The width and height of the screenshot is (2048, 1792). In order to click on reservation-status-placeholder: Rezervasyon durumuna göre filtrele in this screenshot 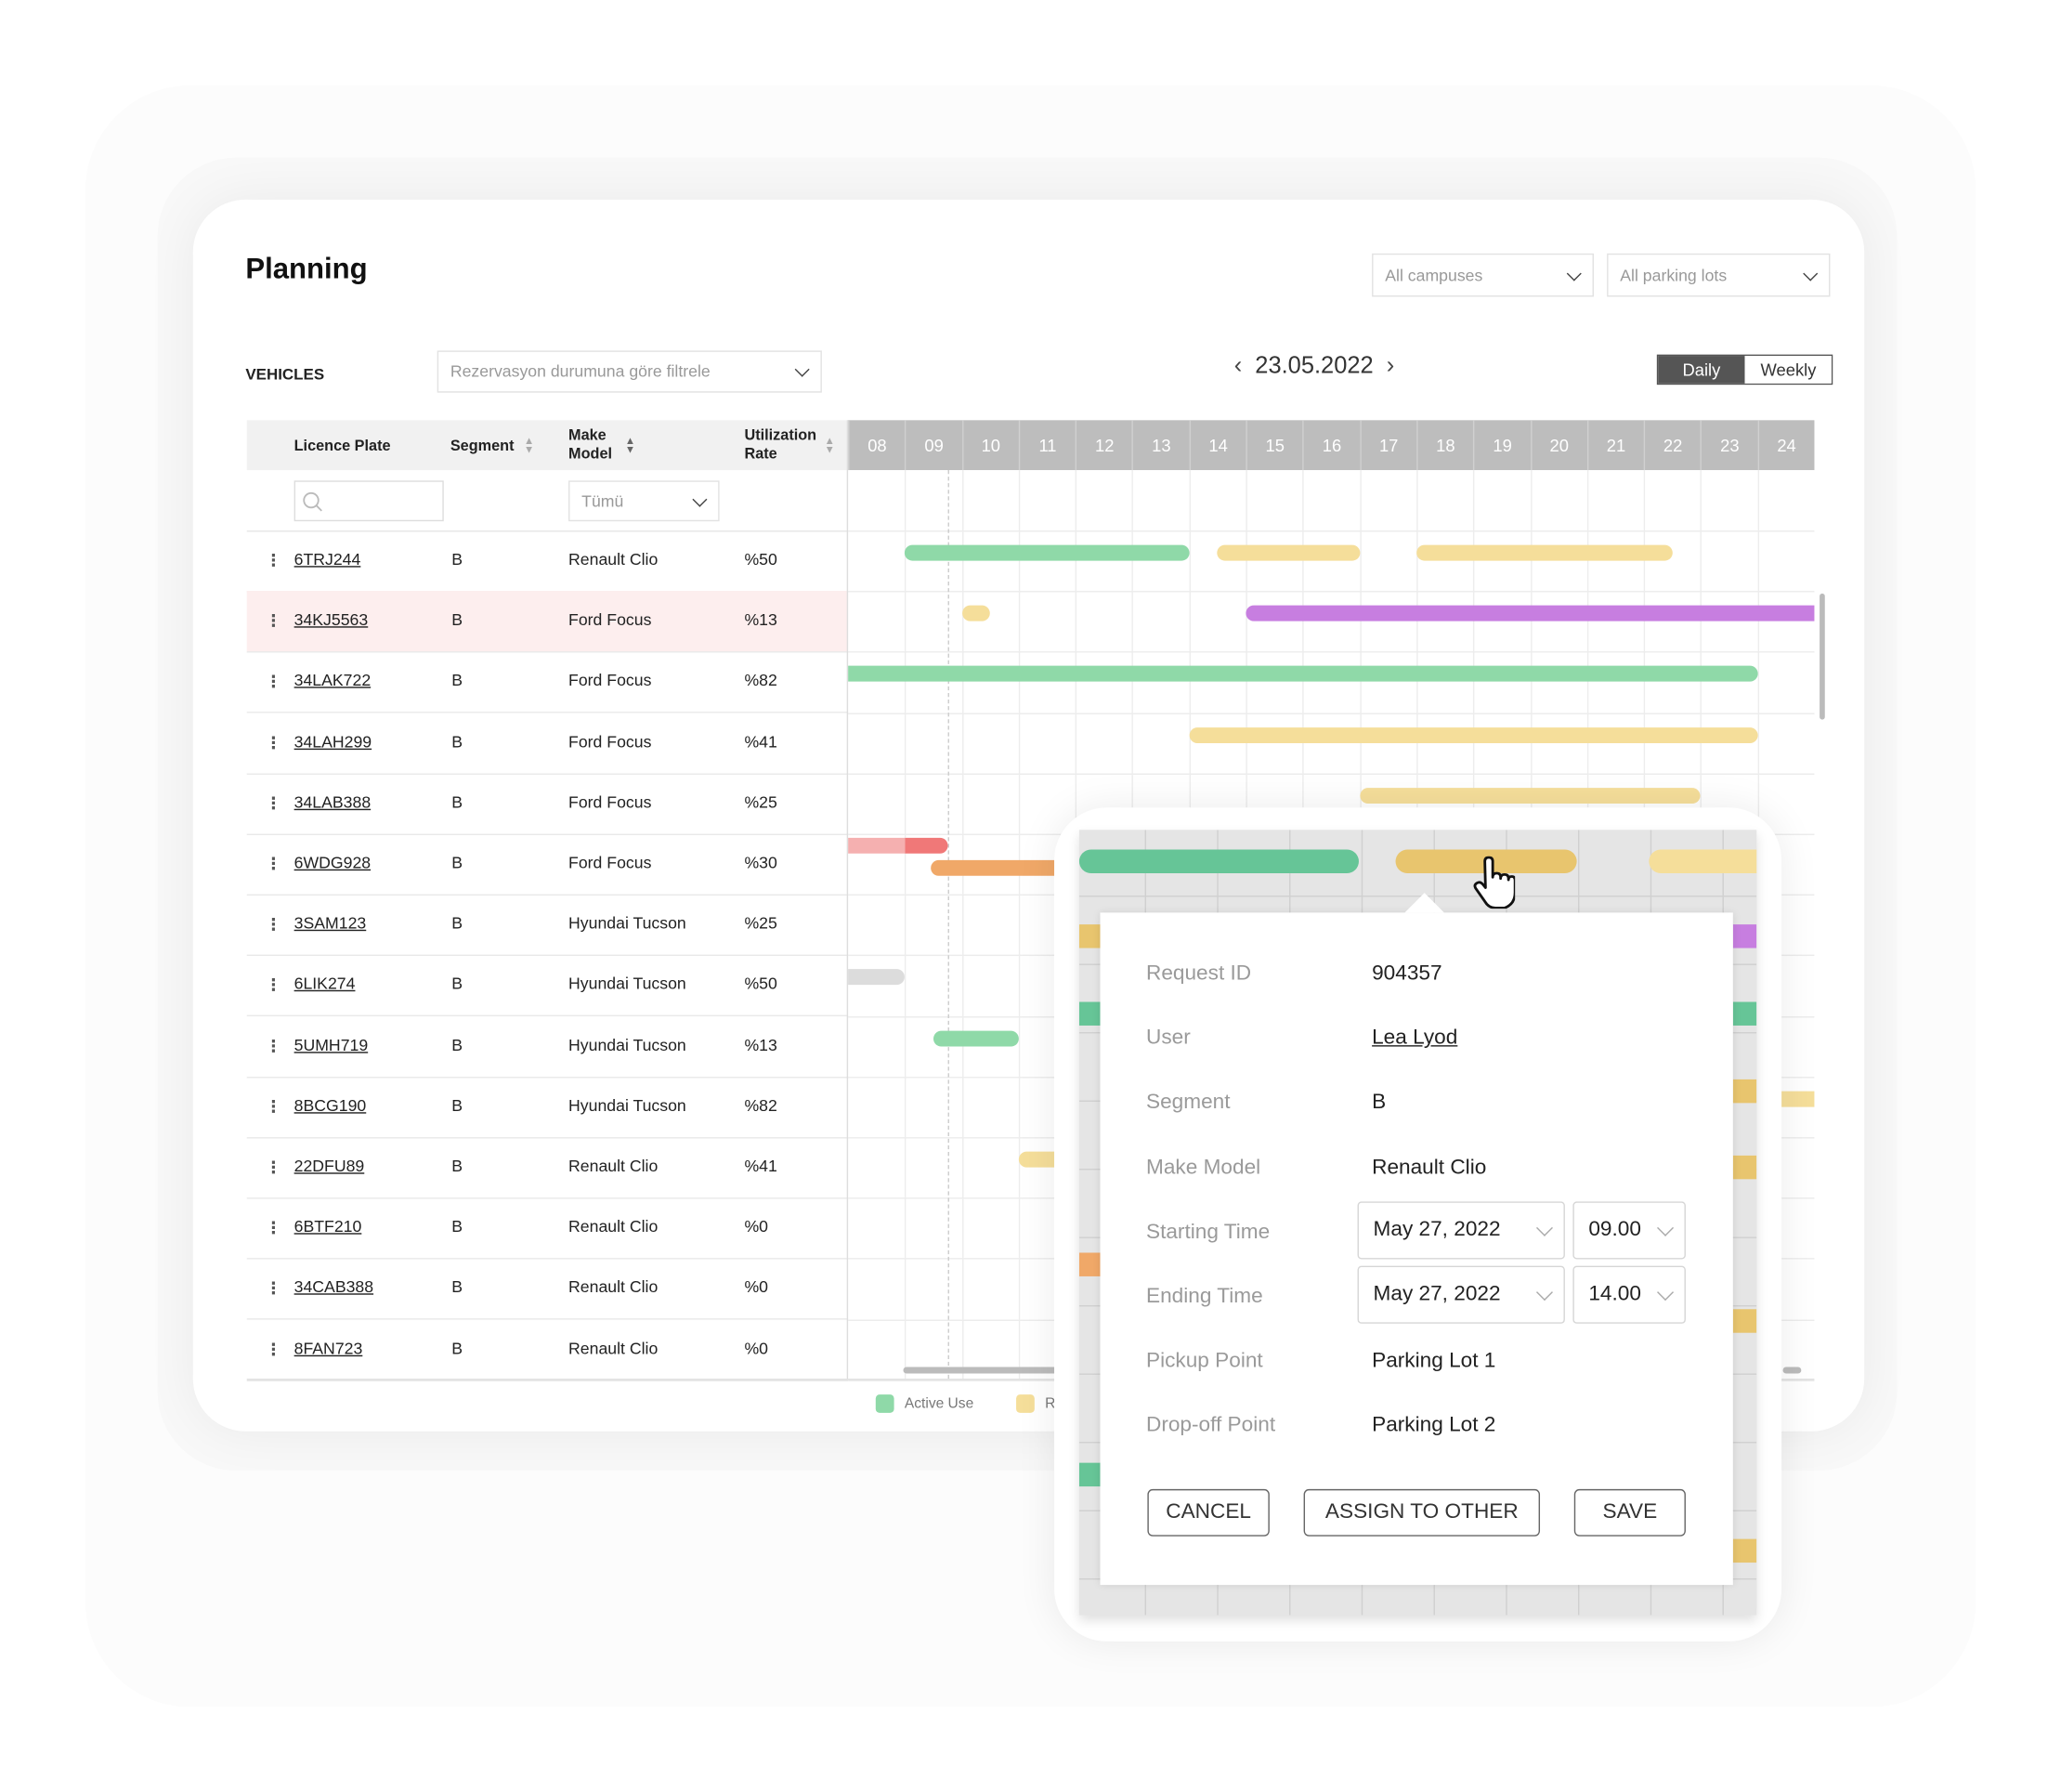, I will do `click(580, 371)`.